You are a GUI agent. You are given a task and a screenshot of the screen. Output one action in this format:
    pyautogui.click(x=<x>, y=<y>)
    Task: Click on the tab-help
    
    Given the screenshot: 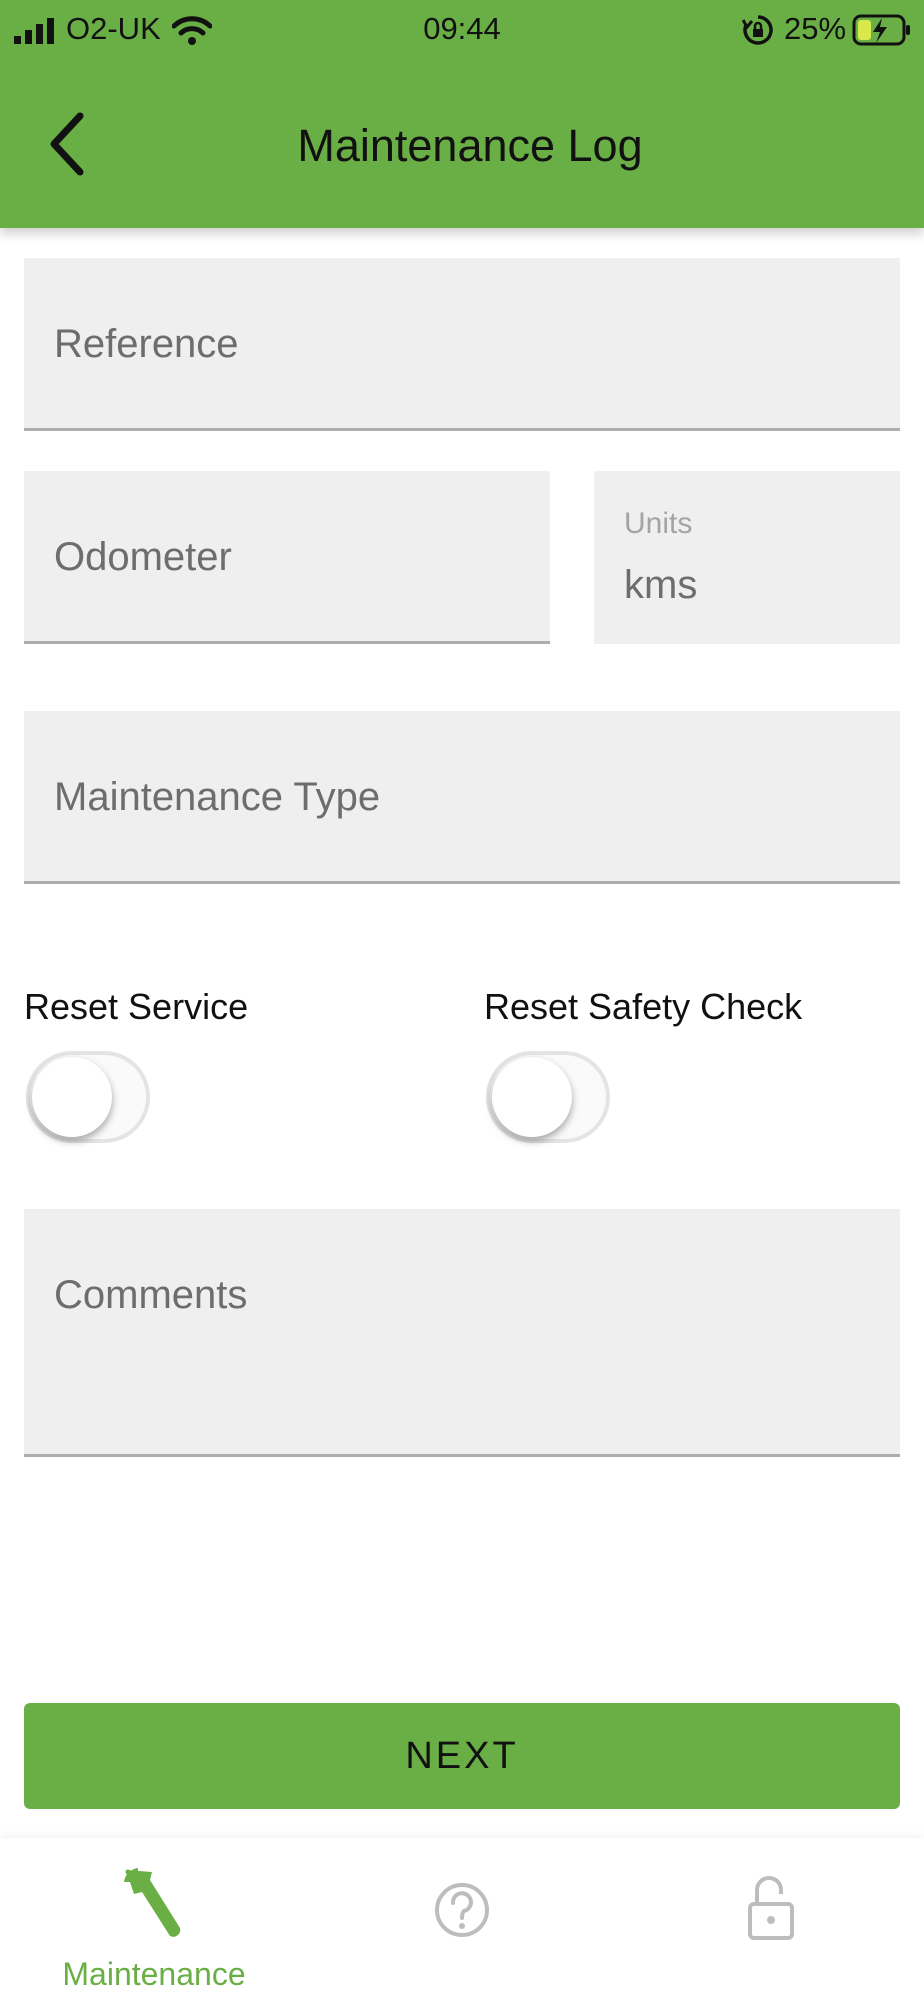 What is the action you would take?
    pyautogui.click(x=460, y=1919)
    